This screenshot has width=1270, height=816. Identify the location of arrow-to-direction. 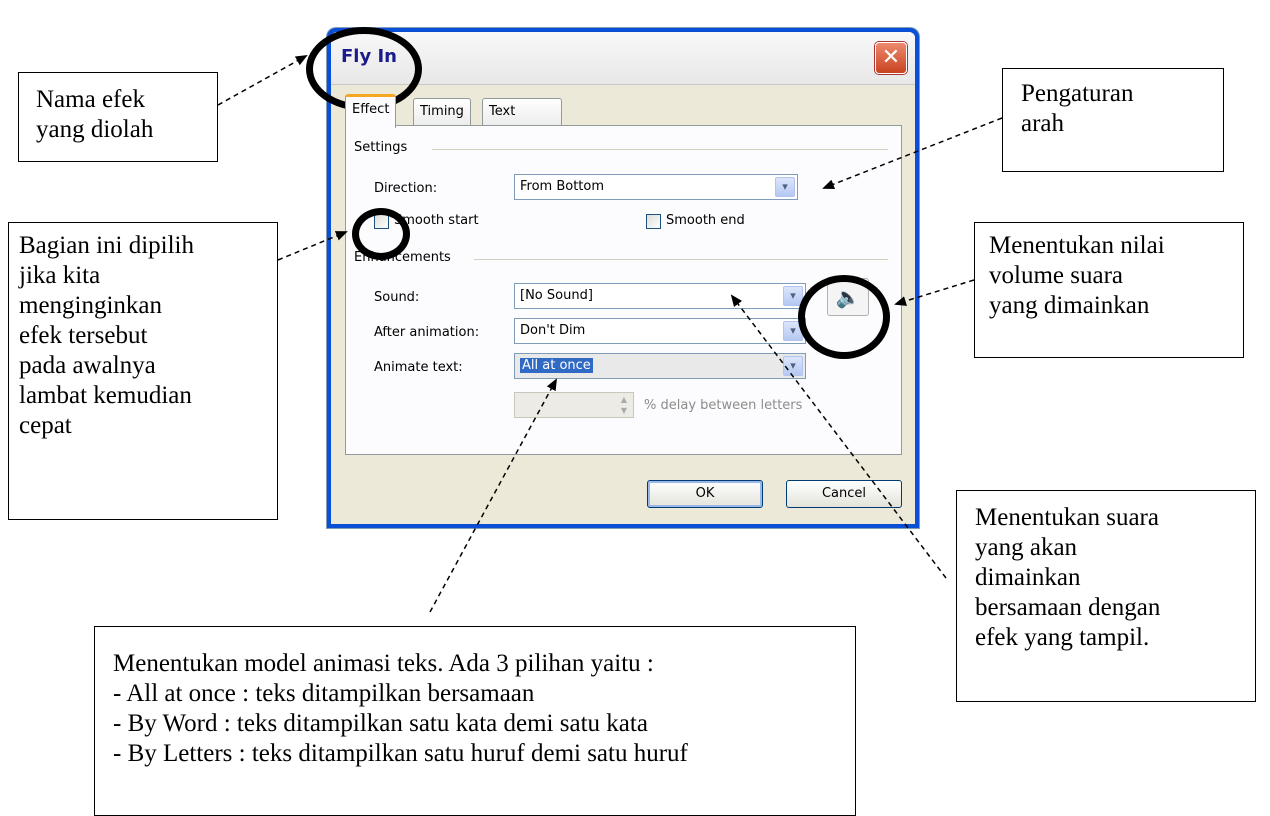
(912, 153).